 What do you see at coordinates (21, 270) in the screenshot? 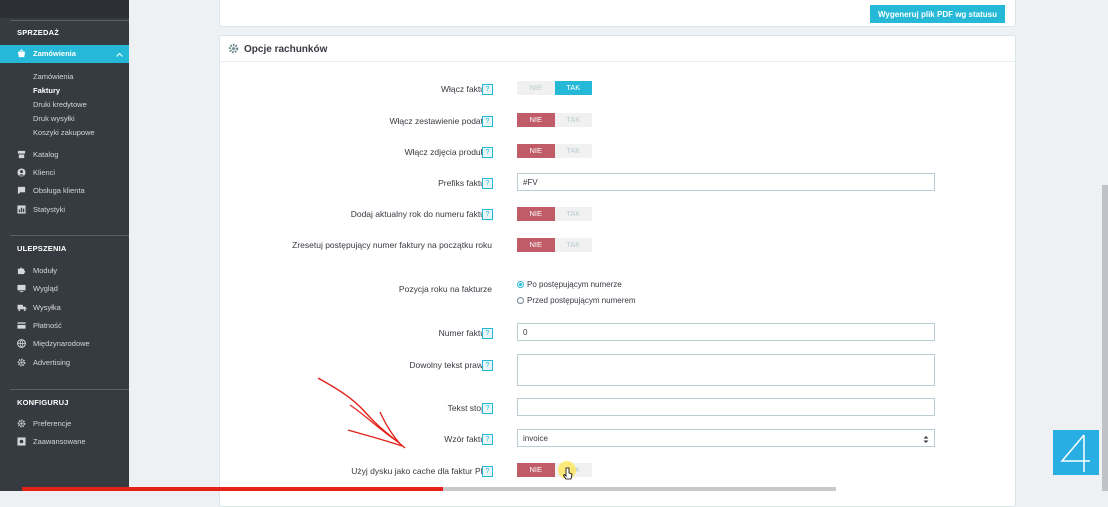
I see `puzzle-icon` at bounding box center [21, 270].